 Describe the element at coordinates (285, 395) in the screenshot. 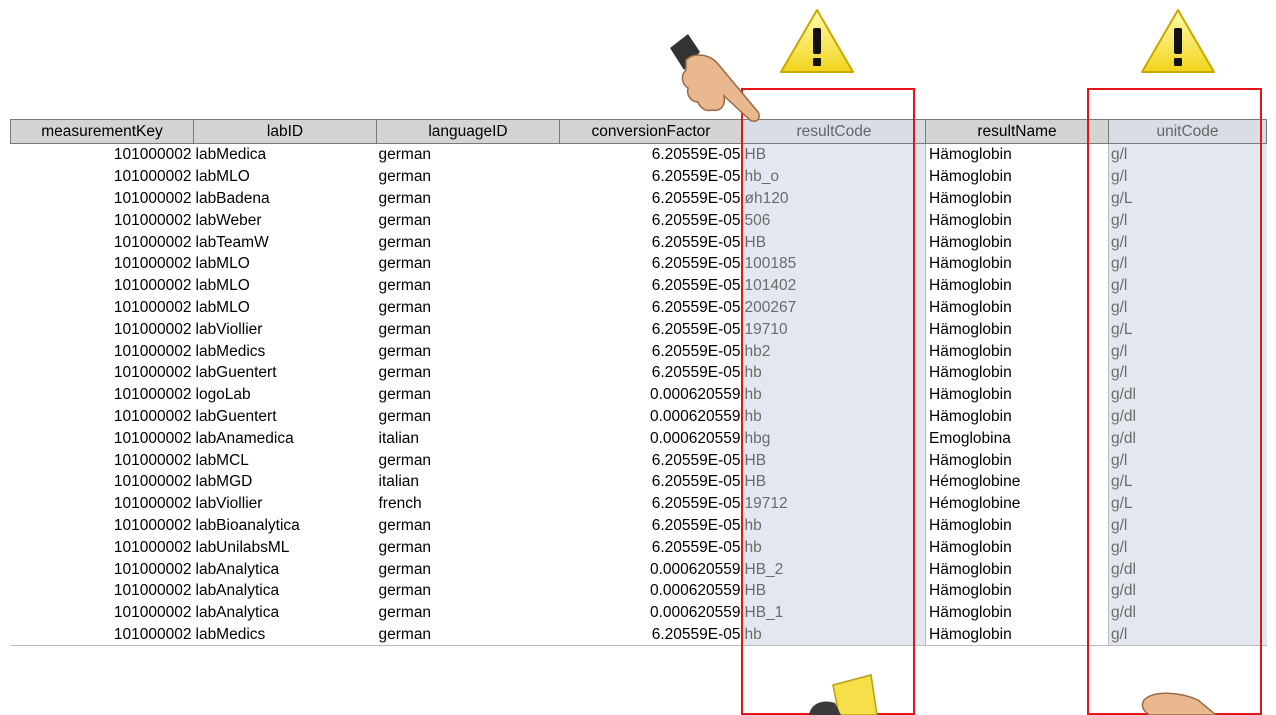

I see `cell-labID: logoLab` at that location.